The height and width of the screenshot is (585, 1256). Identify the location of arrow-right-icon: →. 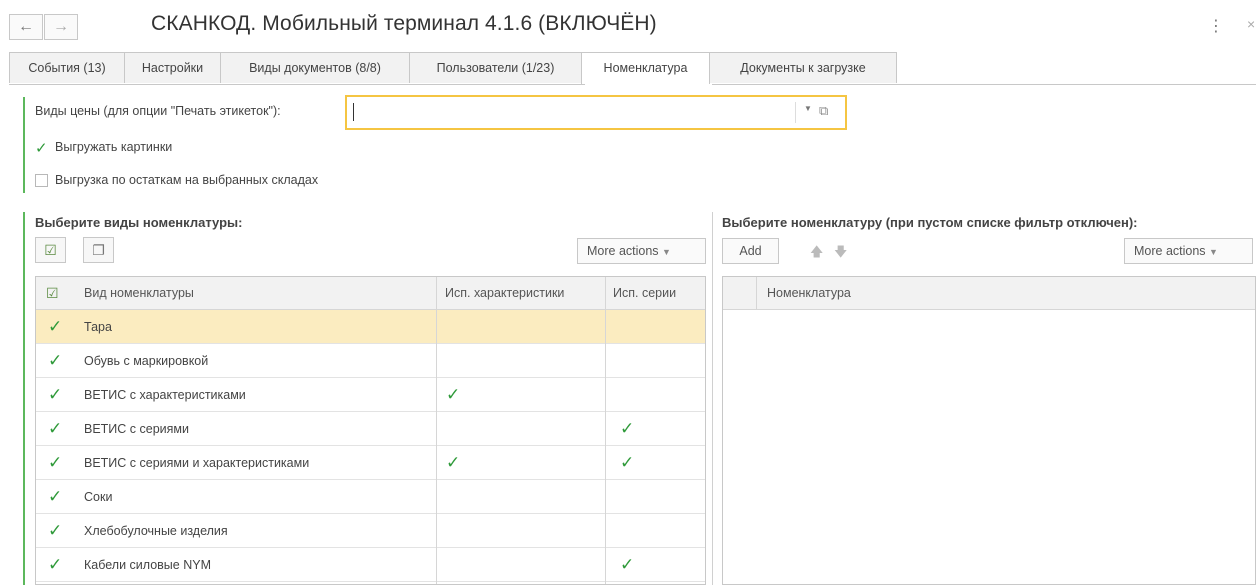
(61, 26).